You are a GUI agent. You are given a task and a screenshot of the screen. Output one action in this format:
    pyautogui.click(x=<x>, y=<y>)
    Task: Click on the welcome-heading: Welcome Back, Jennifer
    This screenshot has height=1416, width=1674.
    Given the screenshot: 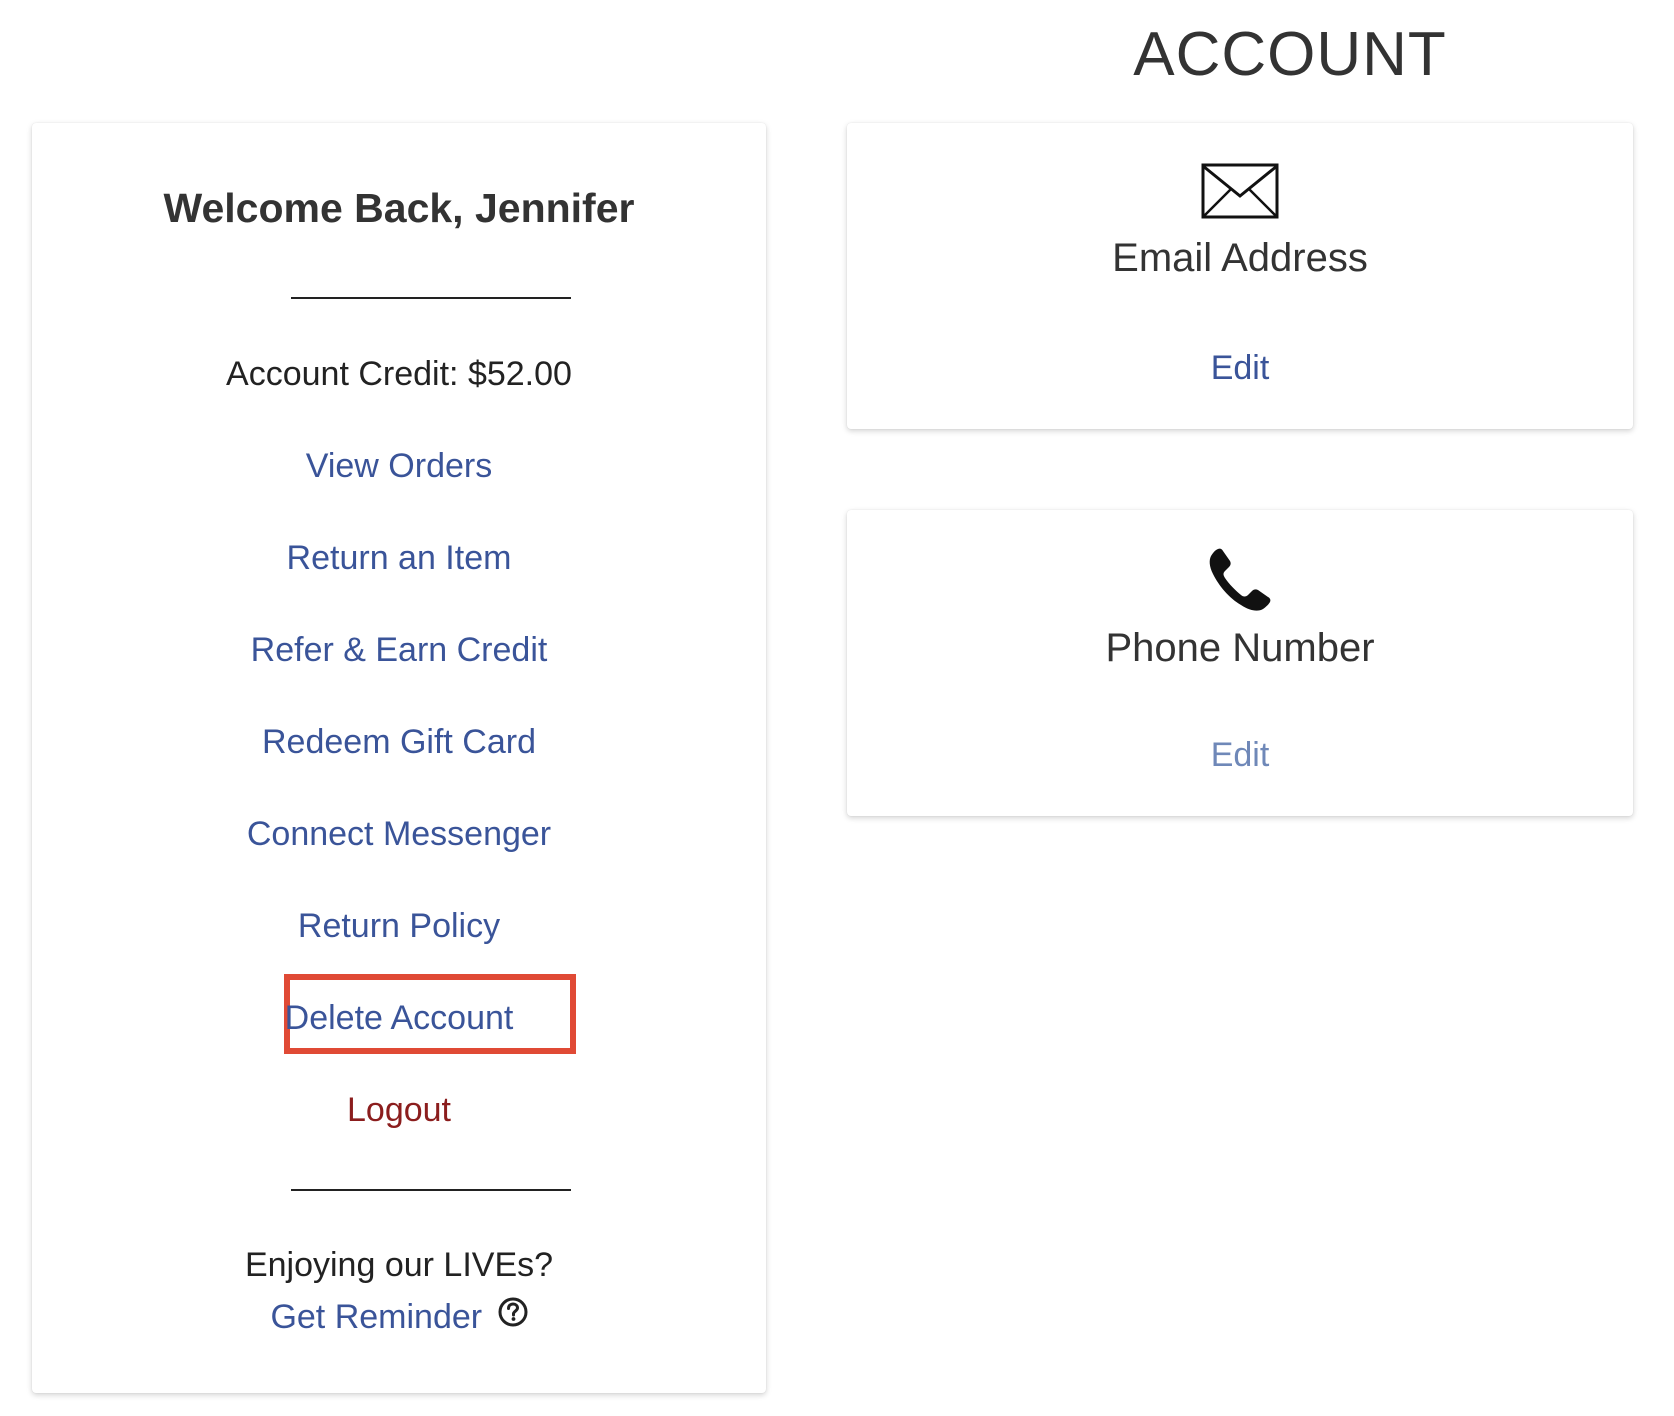 What is the action you would take?
    pyautogui.click(x=399, y=208)
    